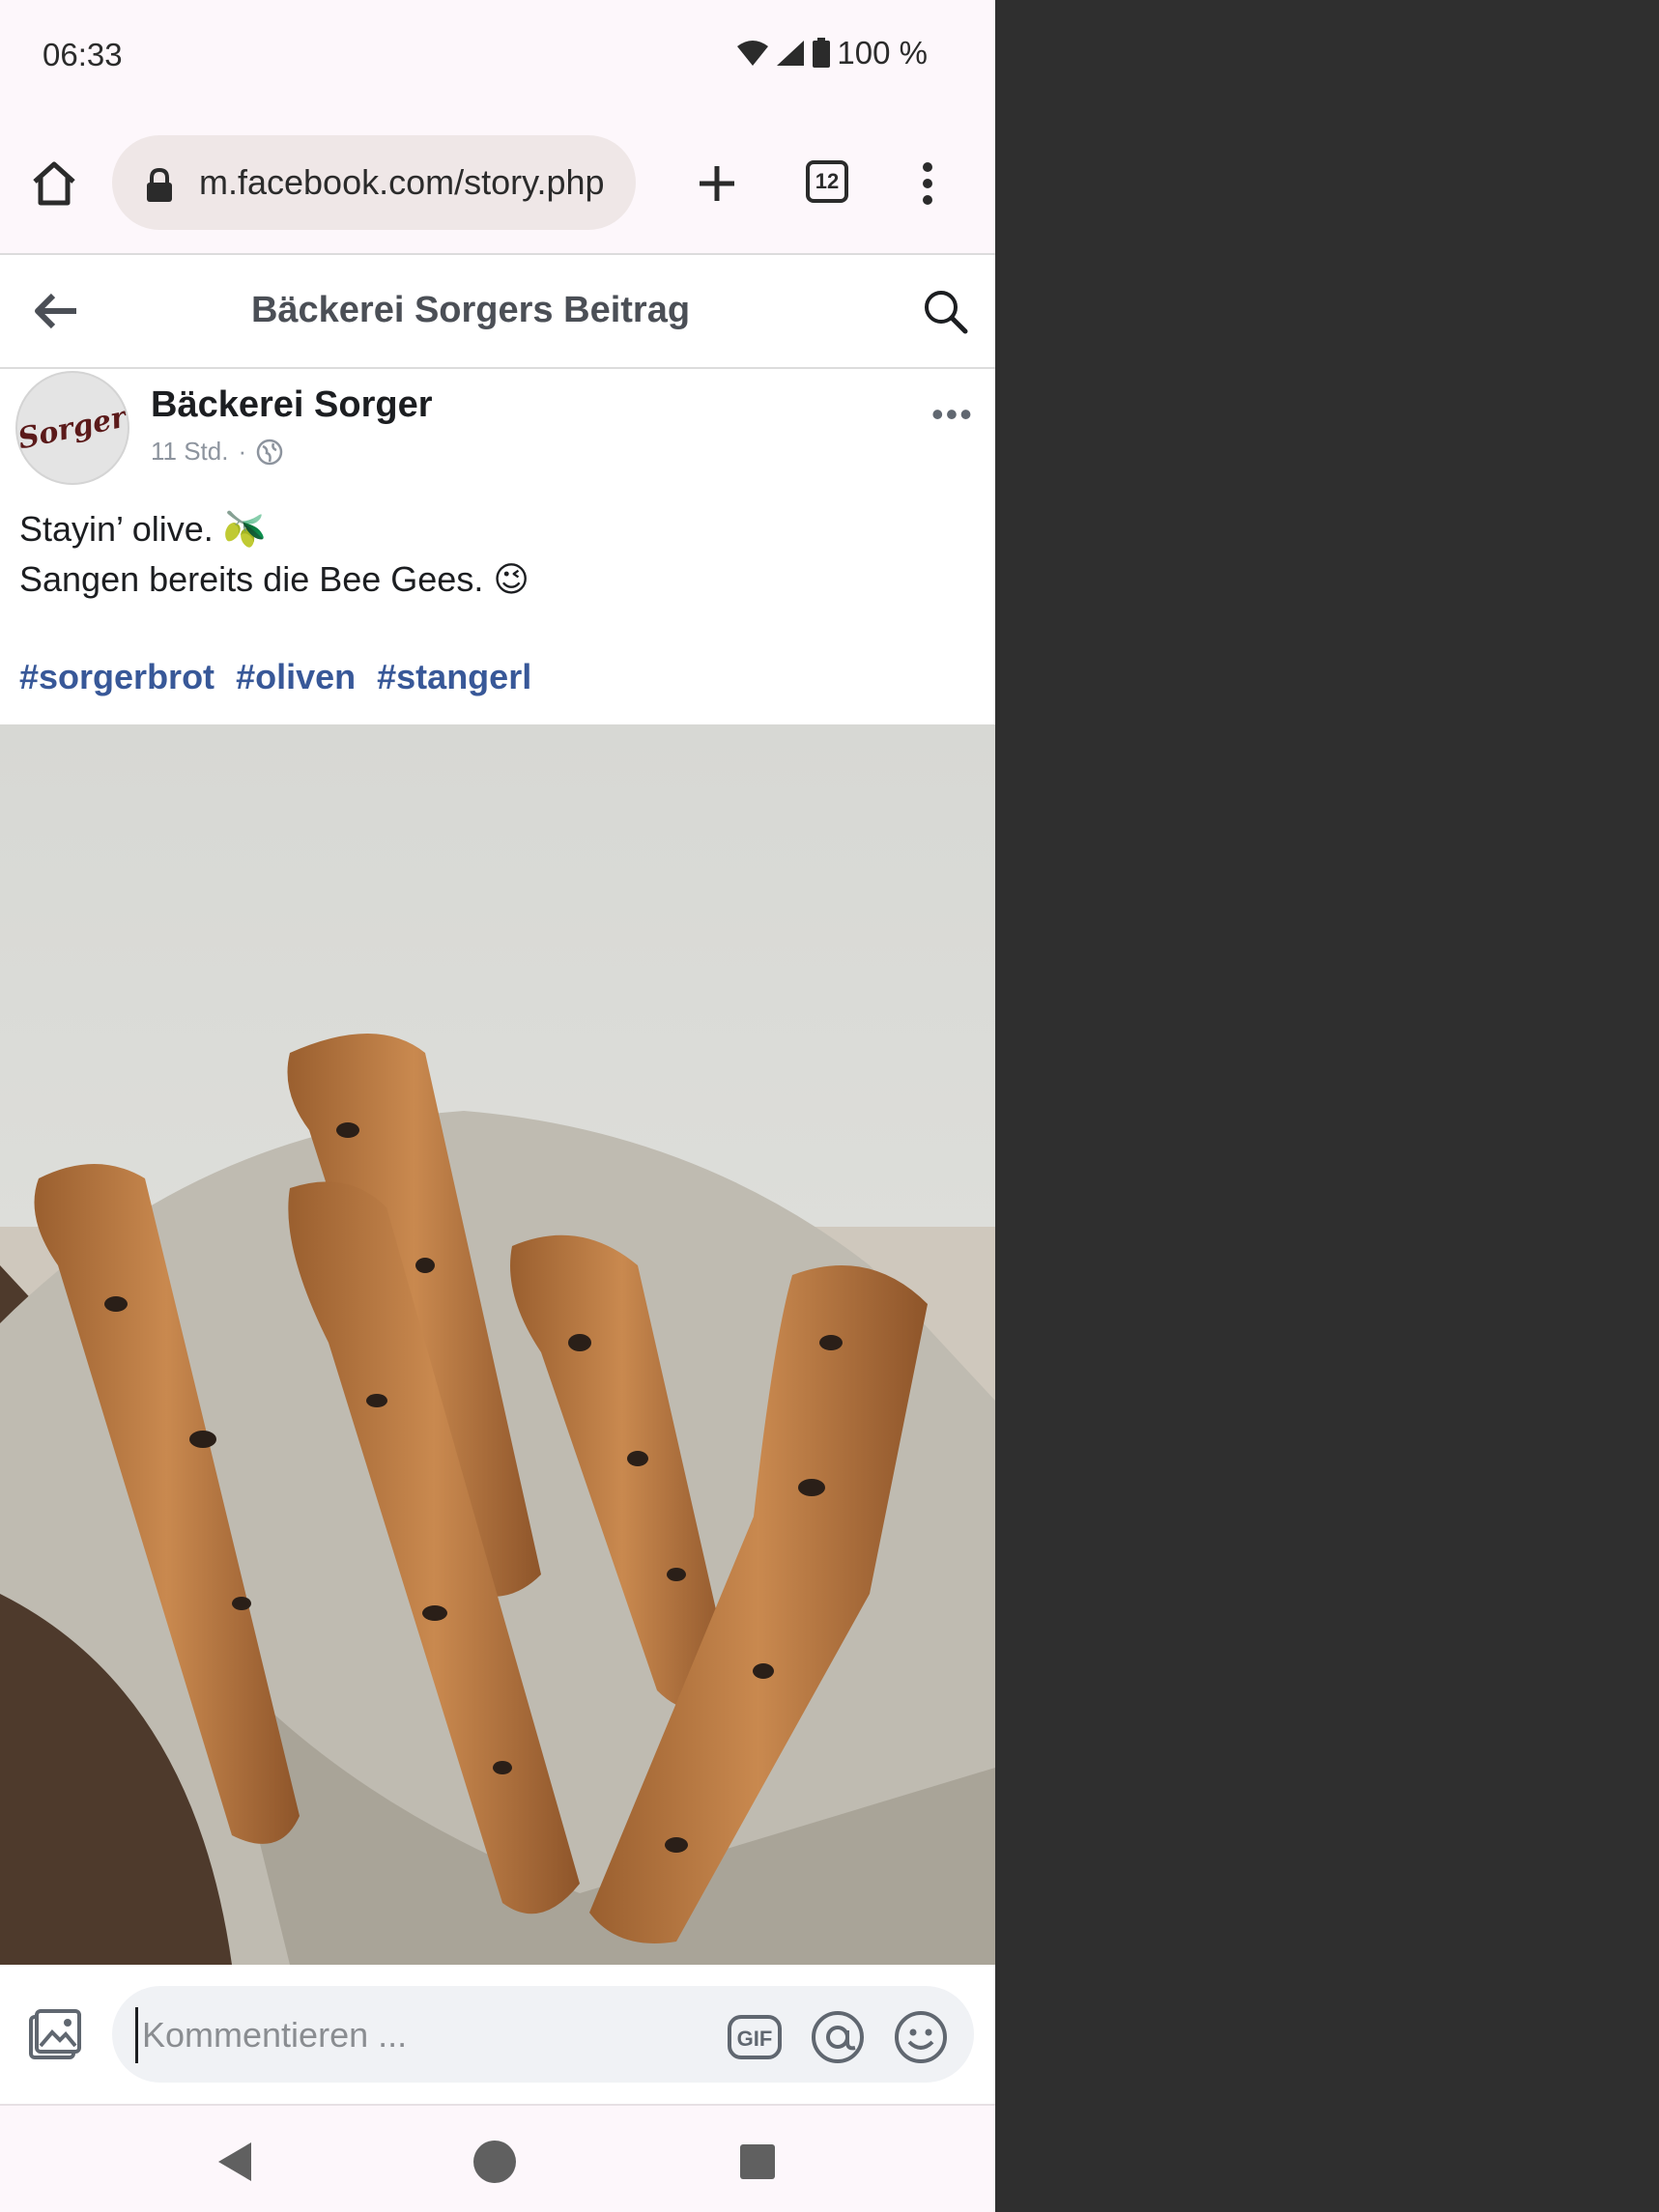 The image size is (1659, 2212). I want to click on more-horiz-icon: •••, so click(952, 414).